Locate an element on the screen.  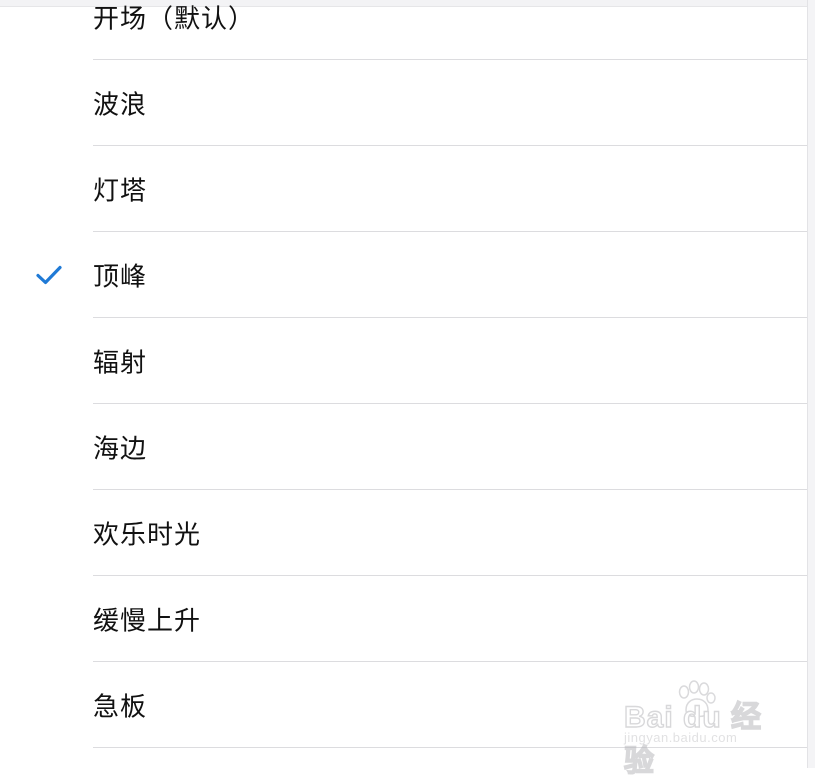
list-item-radiate: 辐射 is located at coordinates (404, 361).